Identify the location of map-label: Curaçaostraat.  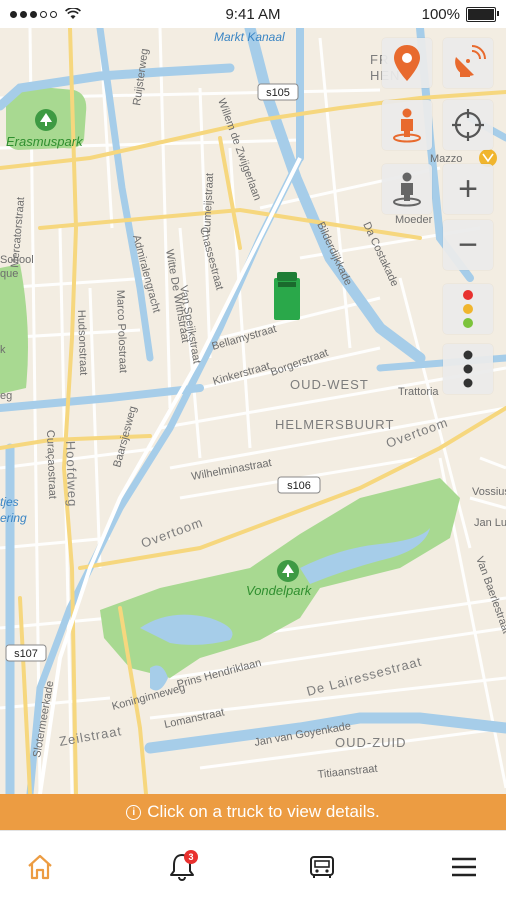
(51, 464).